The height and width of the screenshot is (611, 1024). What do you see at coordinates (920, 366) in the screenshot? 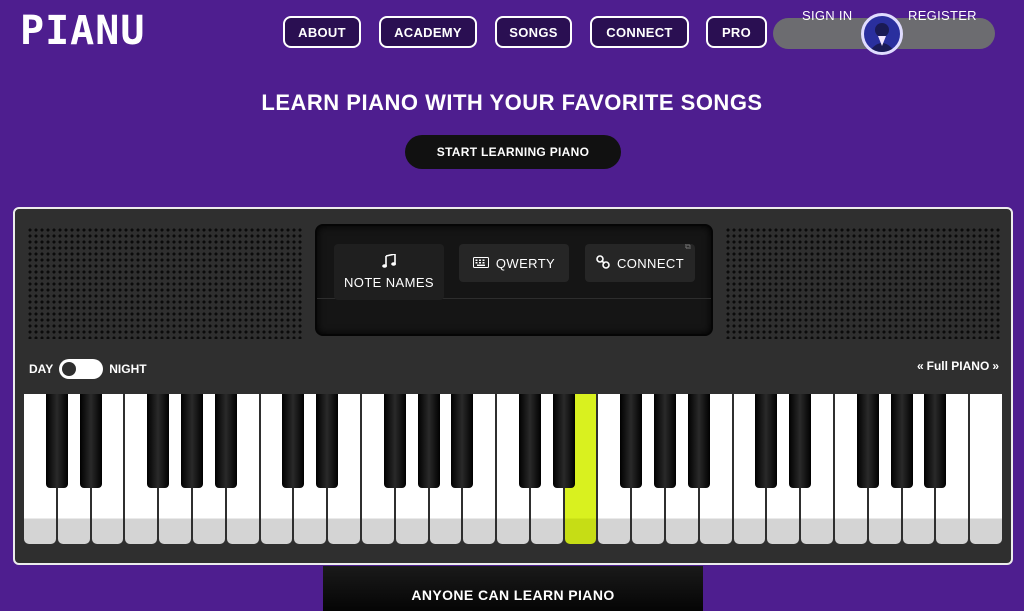
I see `chevron-double-left-icon: «` at bounding box center [920, 366].